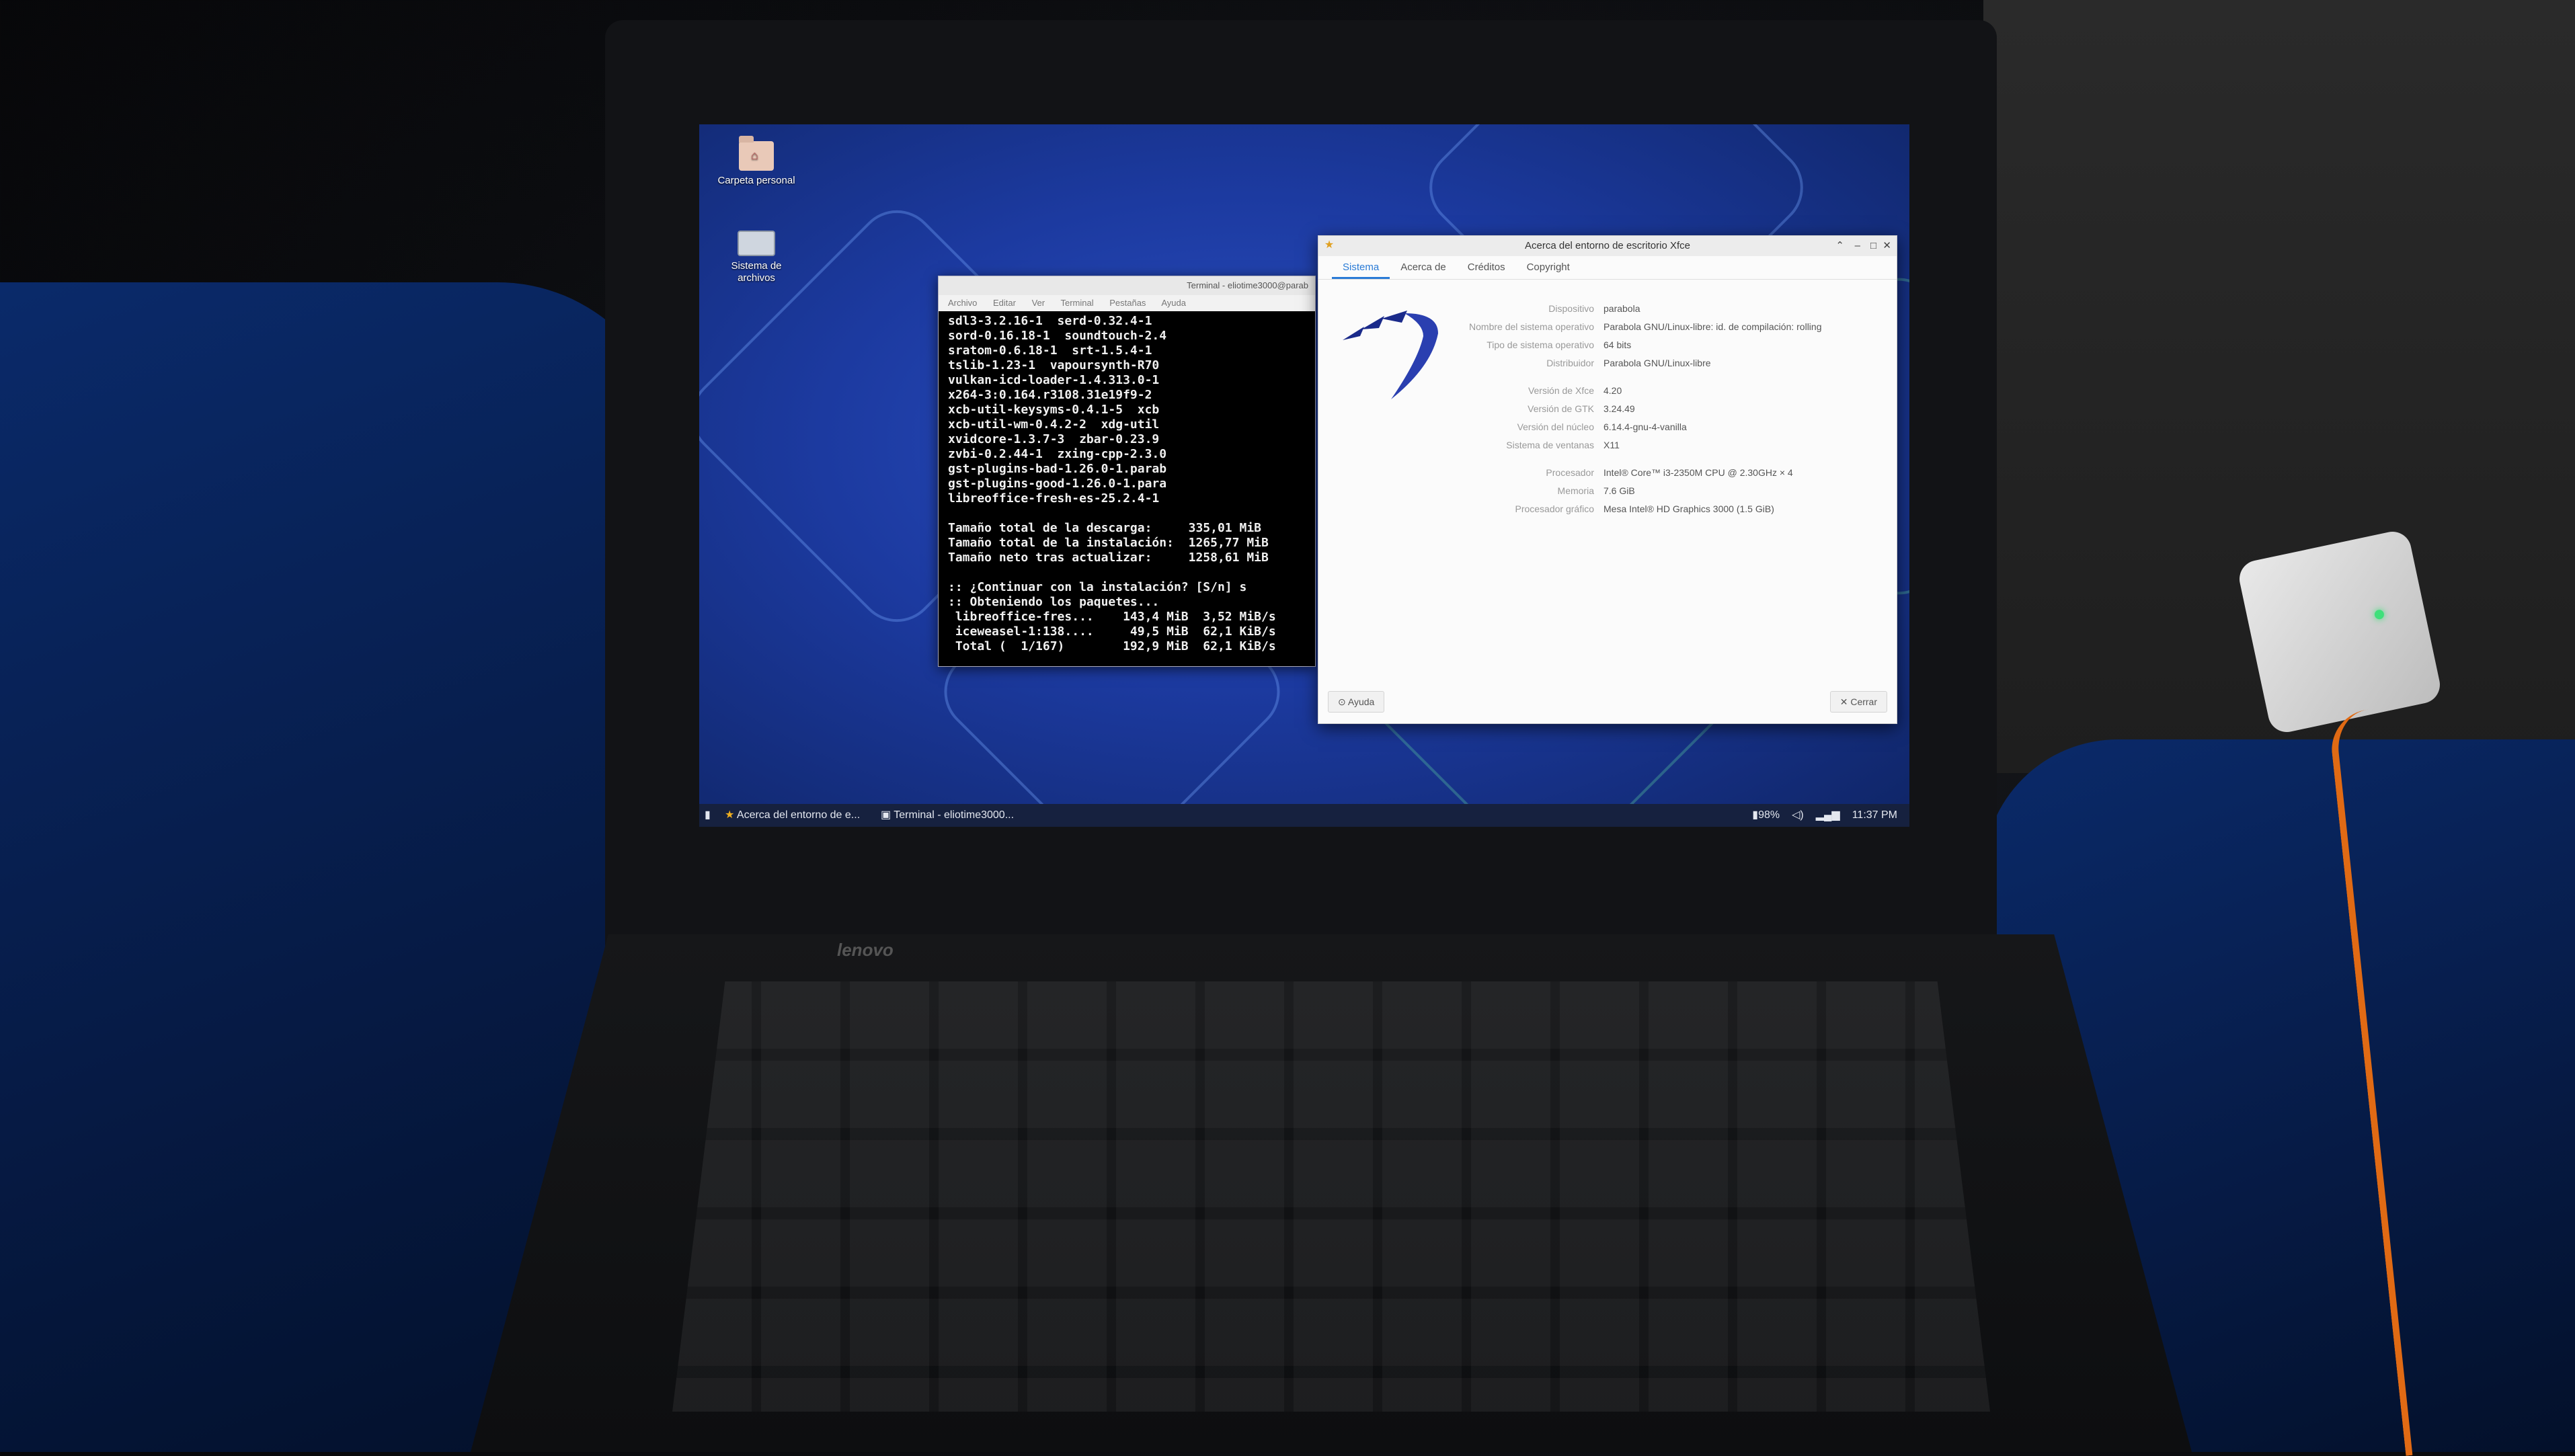  I want to click on menu-ver: Ver, so click(1038, 303).